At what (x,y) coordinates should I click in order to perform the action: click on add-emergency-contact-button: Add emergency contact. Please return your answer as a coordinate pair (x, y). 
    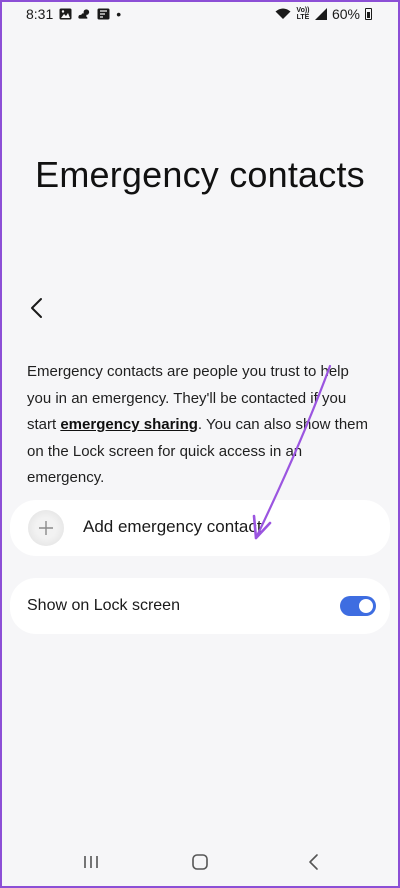
    Looking at the image, I should click on (200, 528).